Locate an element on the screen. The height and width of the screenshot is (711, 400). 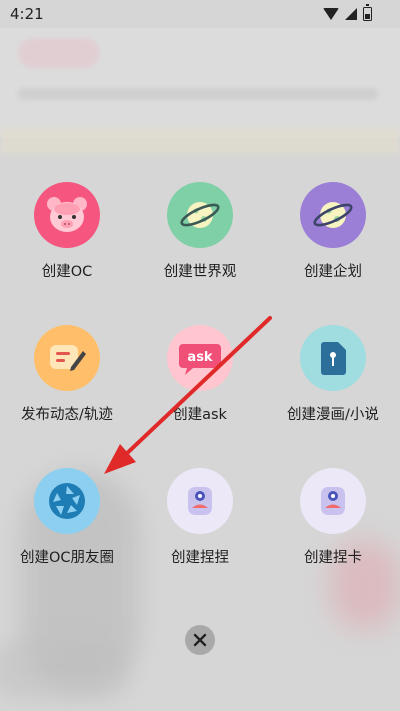
menu-label: 发布动态/轨迹 is located at coordinates (67, 415).